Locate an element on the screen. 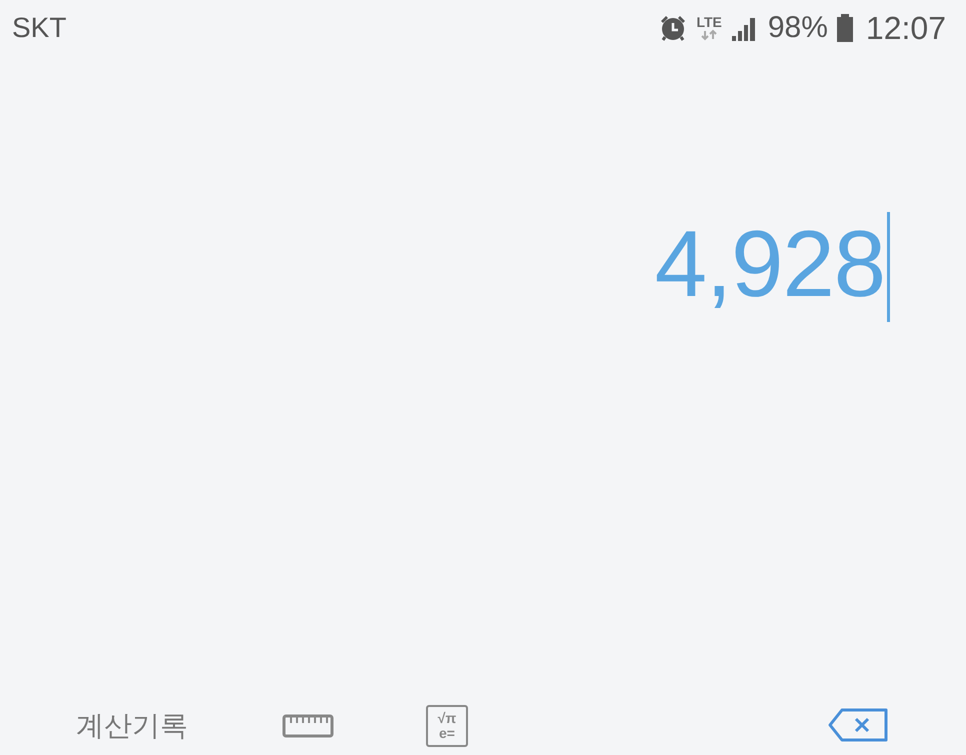 This screenshot has width=966, height=755. scientific-mode-button: √π e= is located at coordinates (447, 726).